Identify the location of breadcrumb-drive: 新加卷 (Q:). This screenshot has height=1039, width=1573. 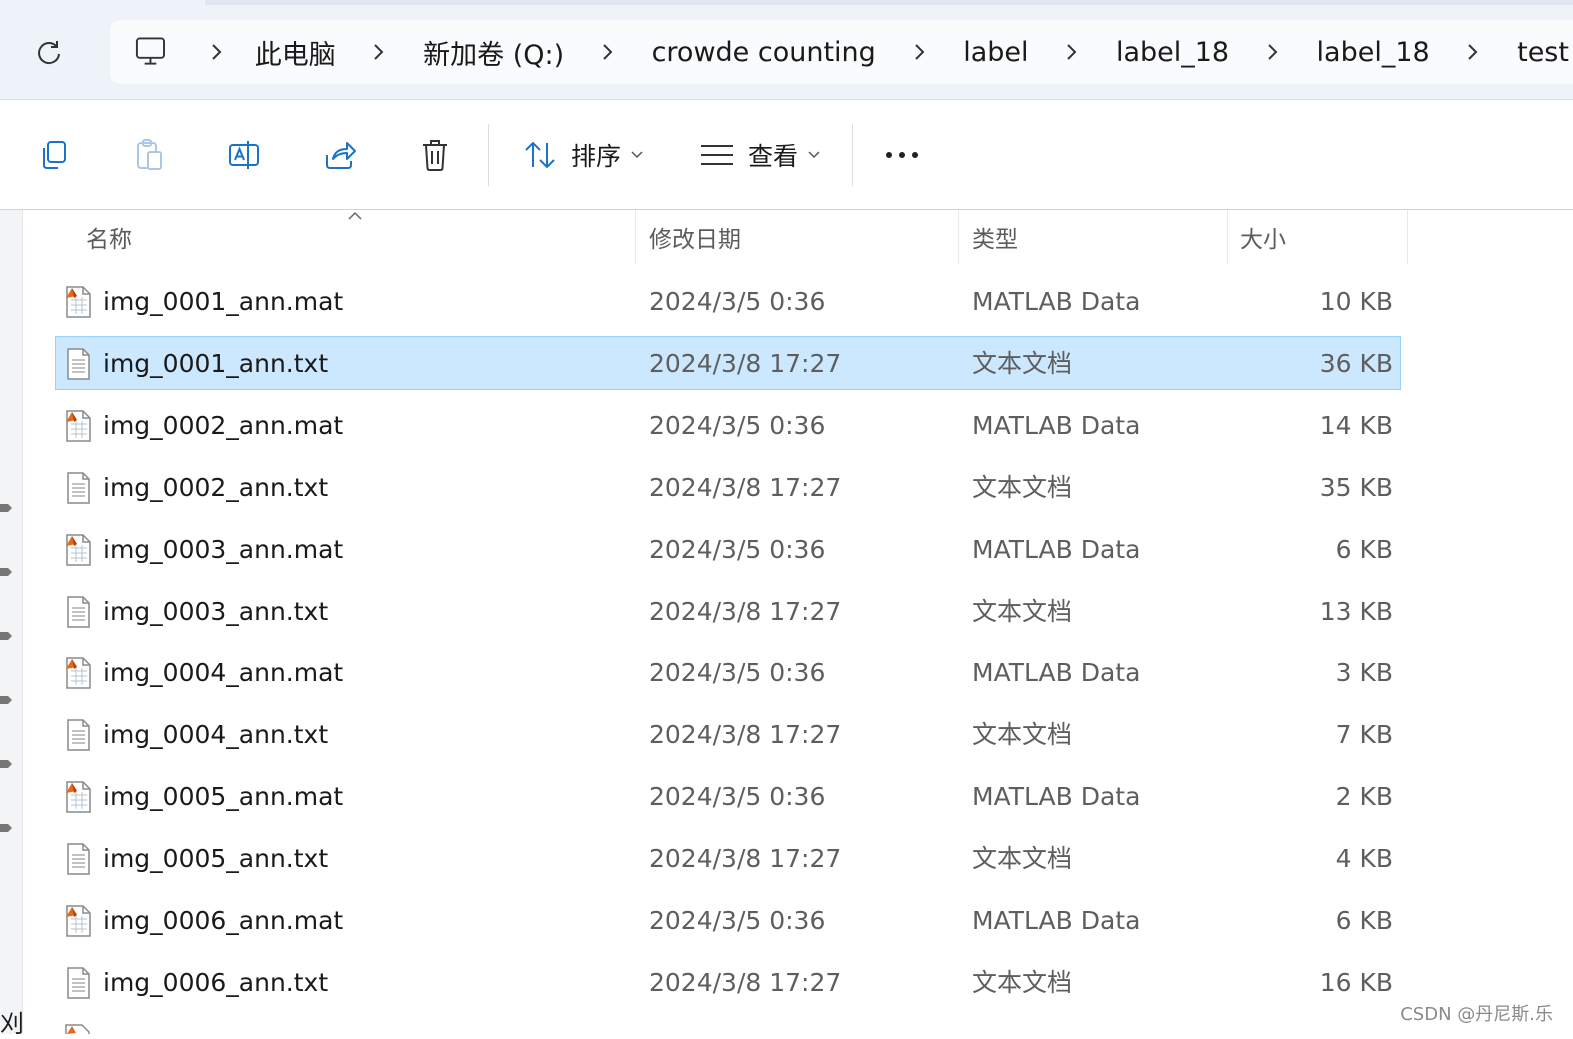
(493, 52).